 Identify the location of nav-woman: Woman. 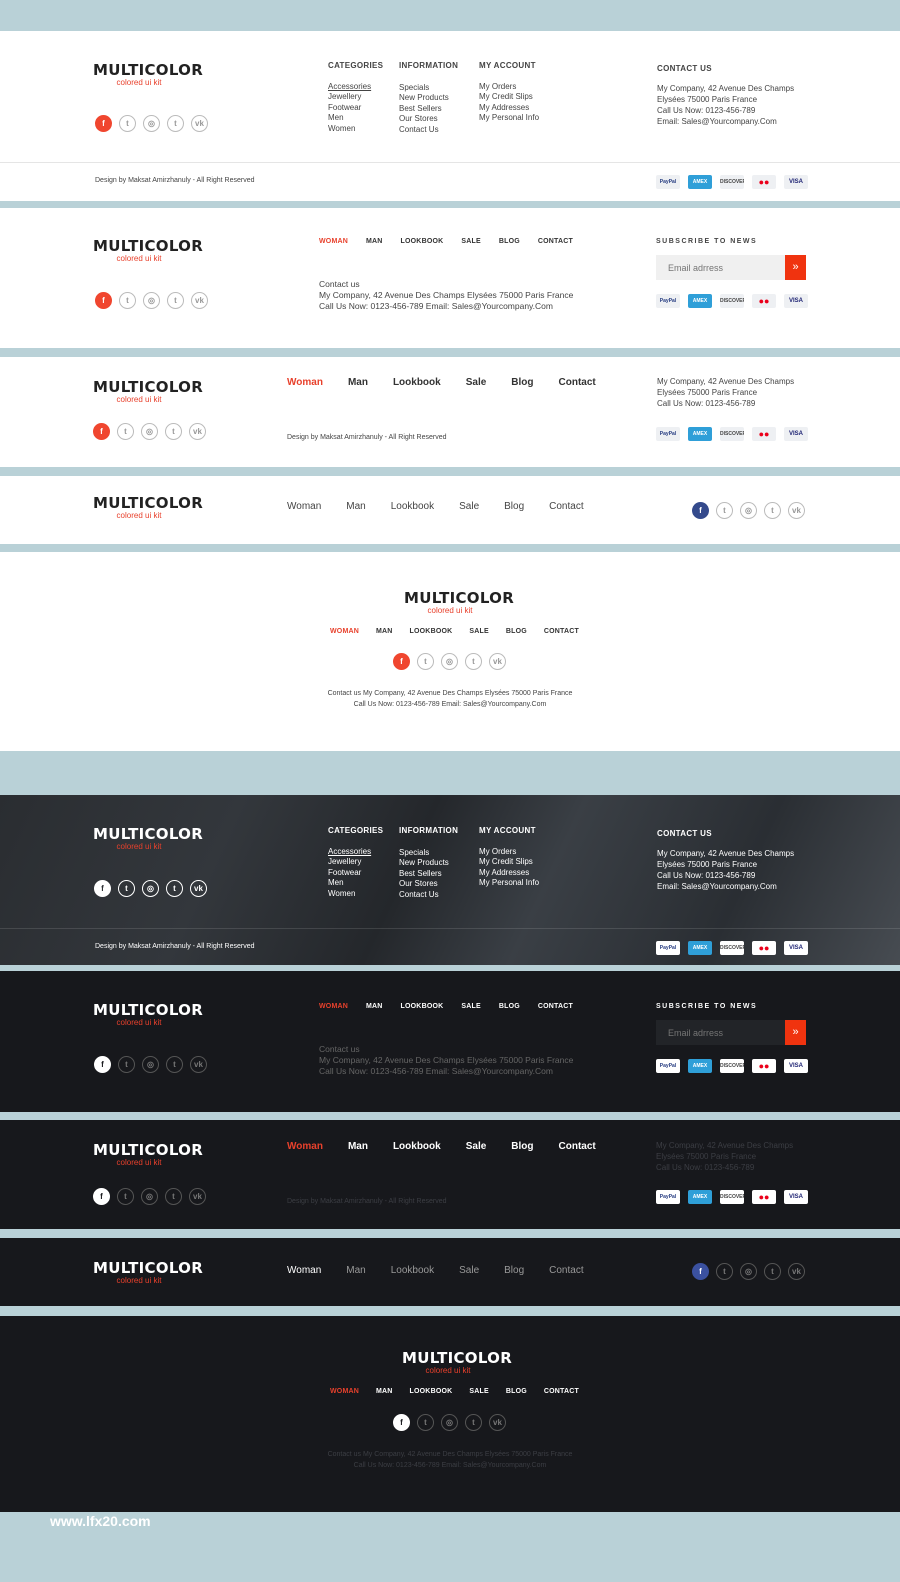
(304, 1270).